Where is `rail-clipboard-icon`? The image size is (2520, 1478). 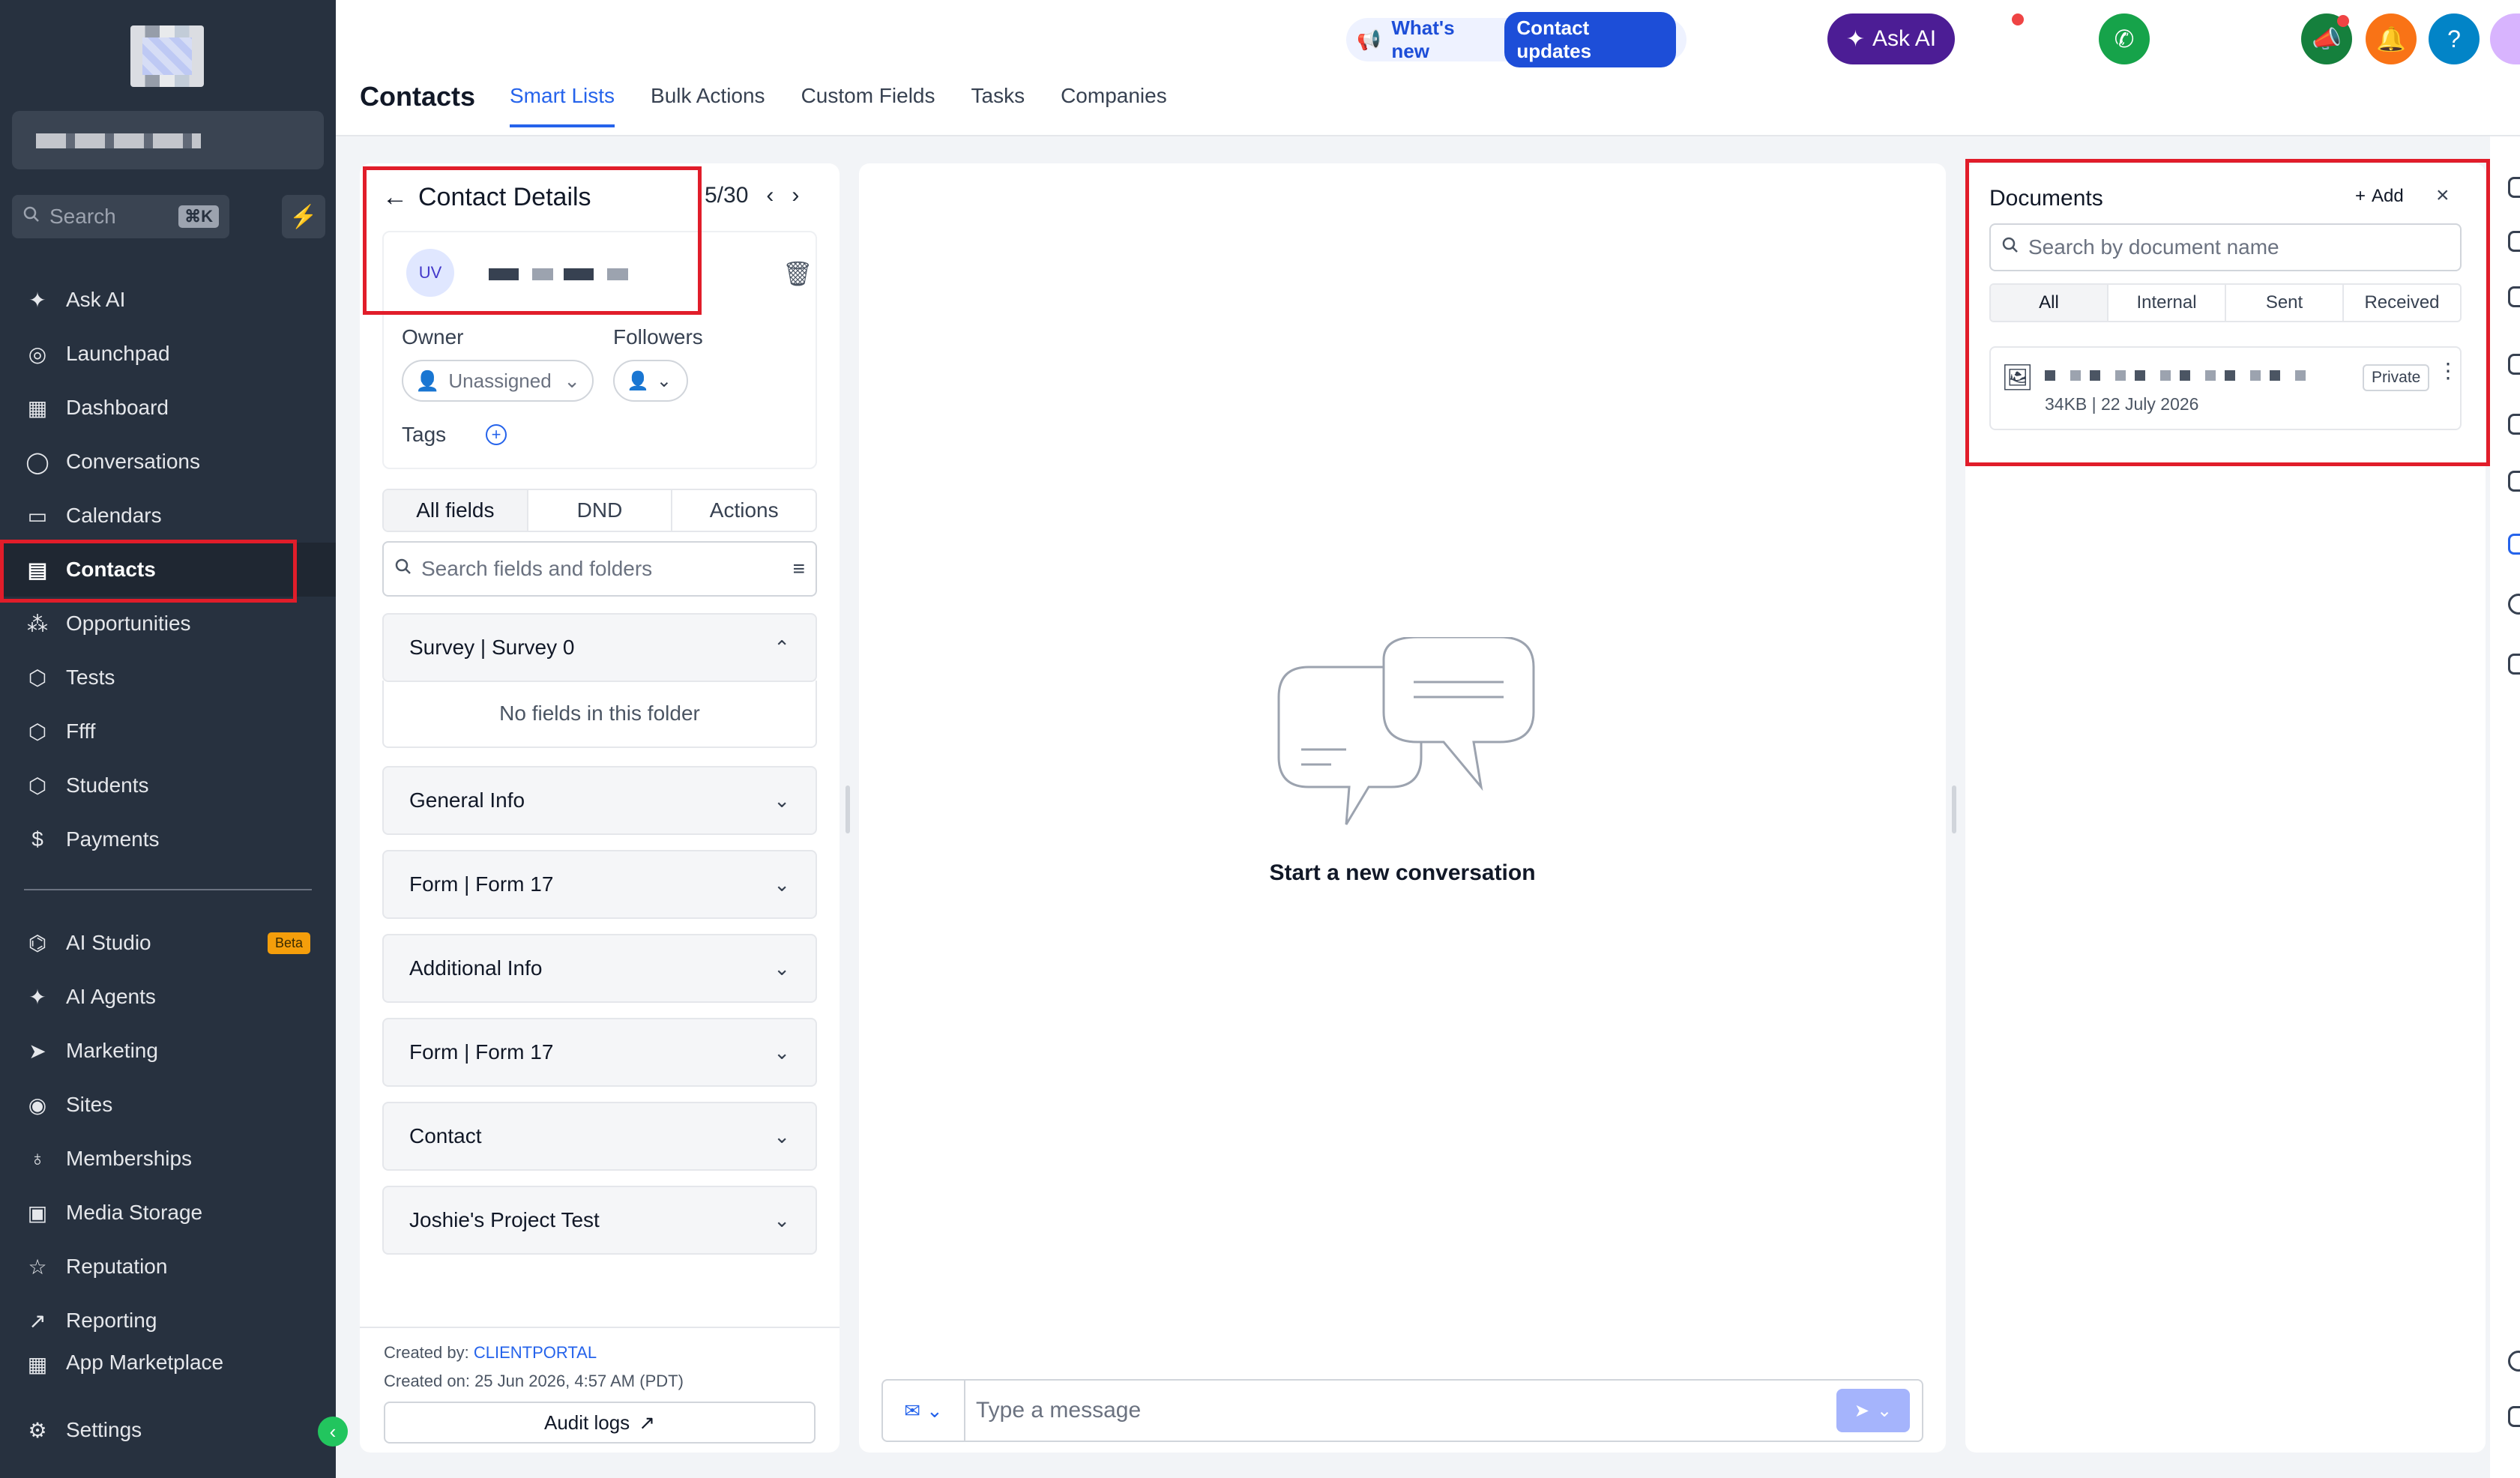 rail-clipboard-icon is located at coordinates (2514, 364).